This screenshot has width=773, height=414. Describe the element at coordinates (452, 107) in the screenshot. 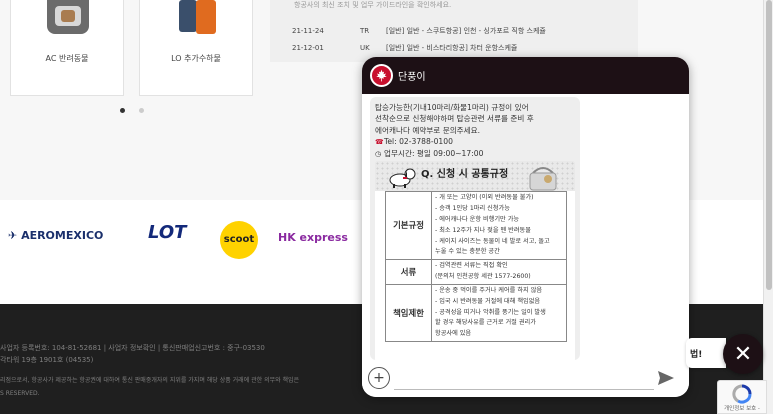

I see `message-line: 탑승가능한(기내10마리/화물1마리) 규정이 있어` at that location.